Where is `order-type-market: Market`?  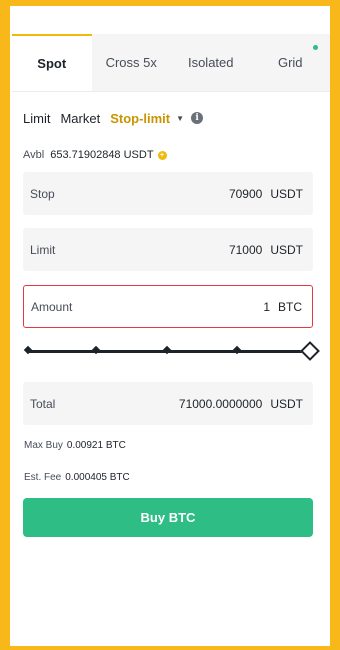 order-type-market: Market is located at coordinates (80, 118).